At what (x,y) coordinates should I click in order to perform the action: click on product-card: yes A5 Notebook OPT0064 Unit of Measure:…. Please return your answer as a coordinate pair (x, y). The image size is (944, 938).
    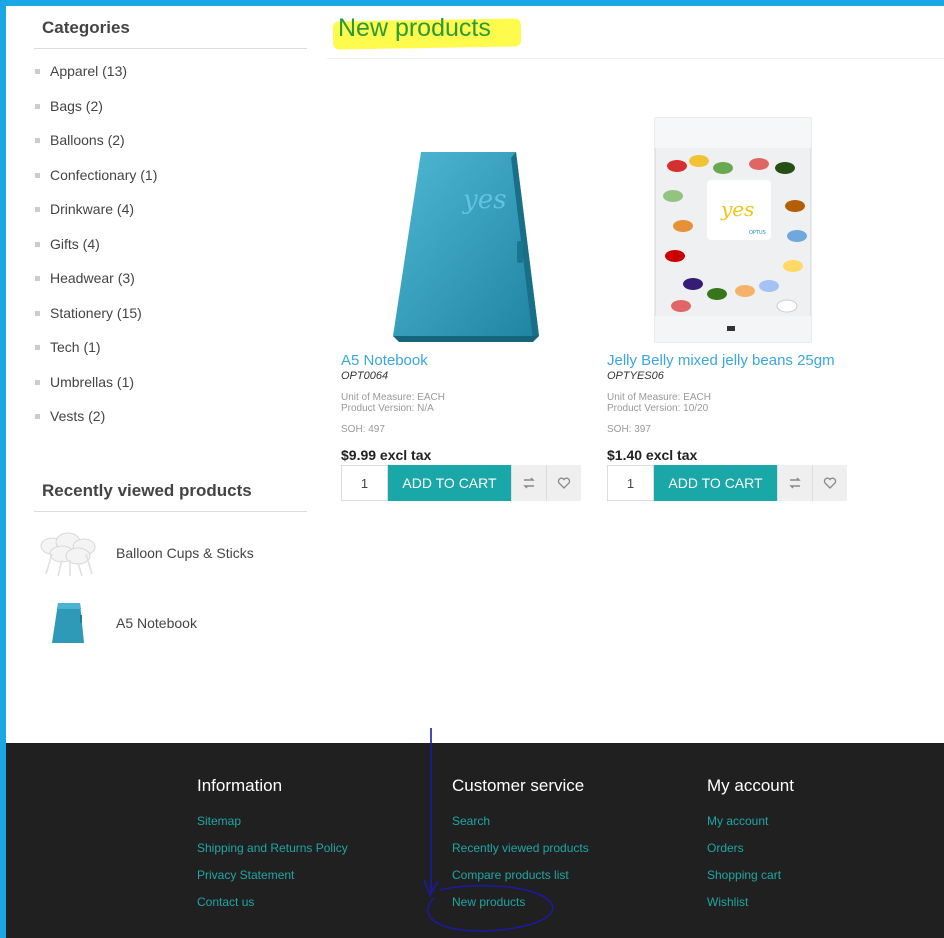
    Looking at the image, I should click on (466, 292).